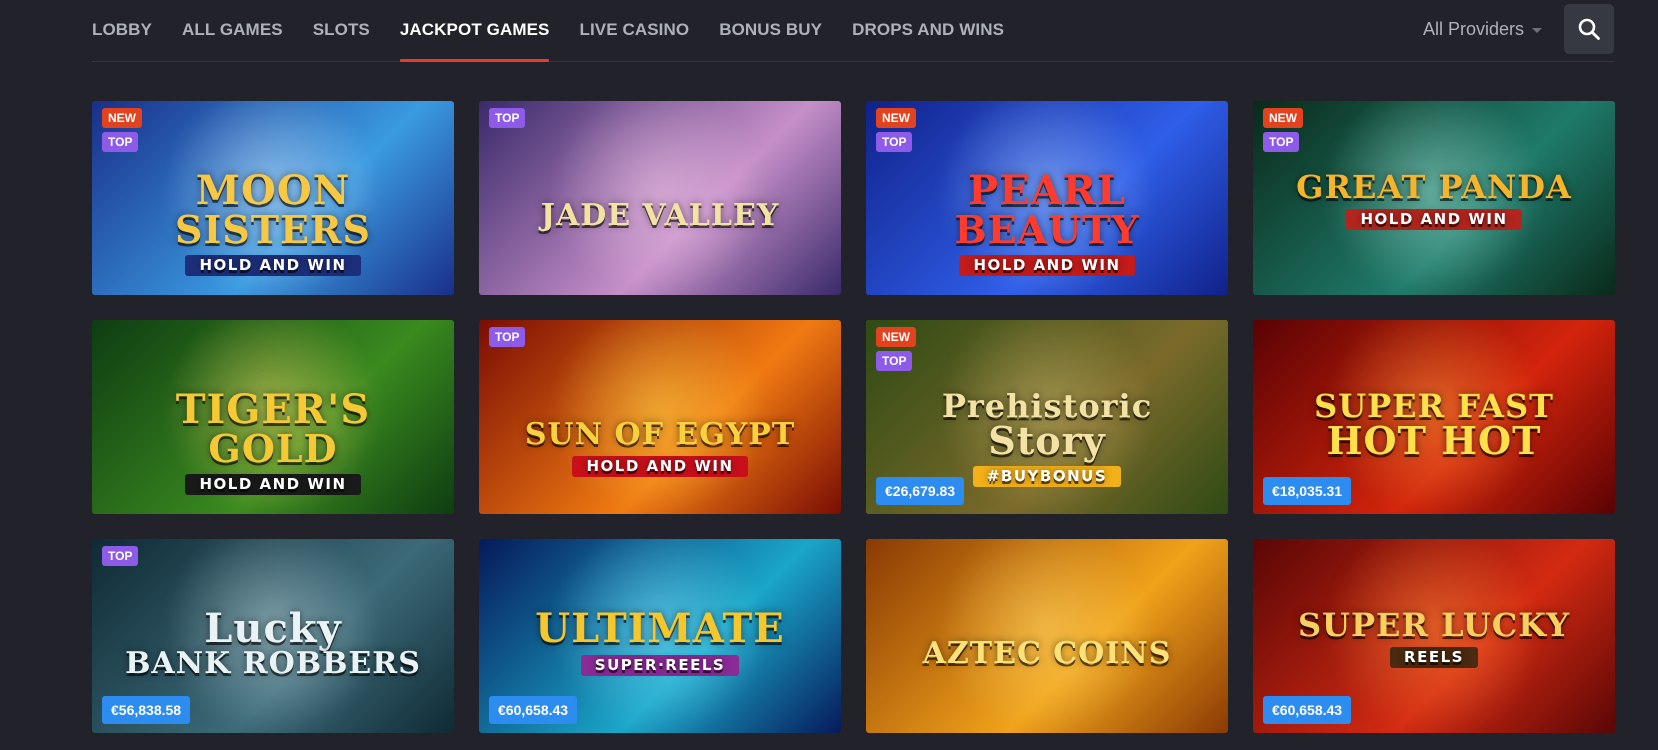 The height and width of the screenshot is (750, 1658). I want to click on game-card-moon-sisters: MOON SISTERS HOLD AND WIN NEW TOP, so click(273, 198).